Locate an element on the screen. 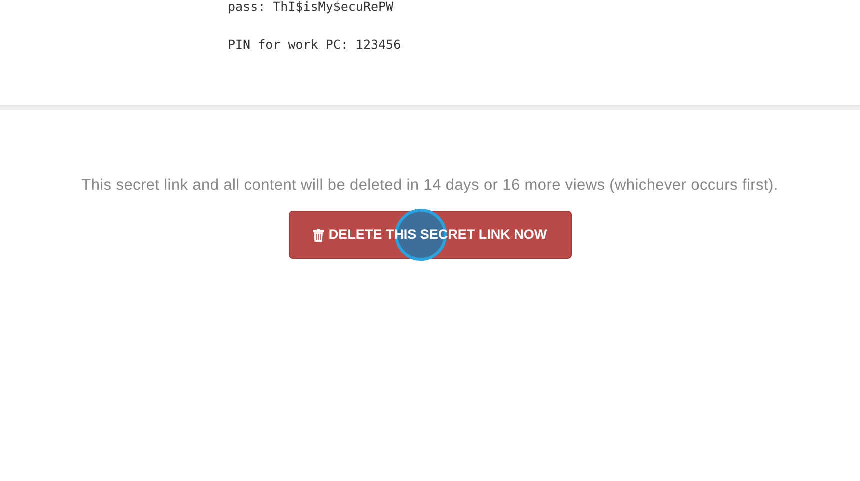 The image size is (860, 481). deletion-notice: This secret link and all content will be deleted in 14 days or 16 more views (whichever occurs first). is located at coordinates (430, 186).